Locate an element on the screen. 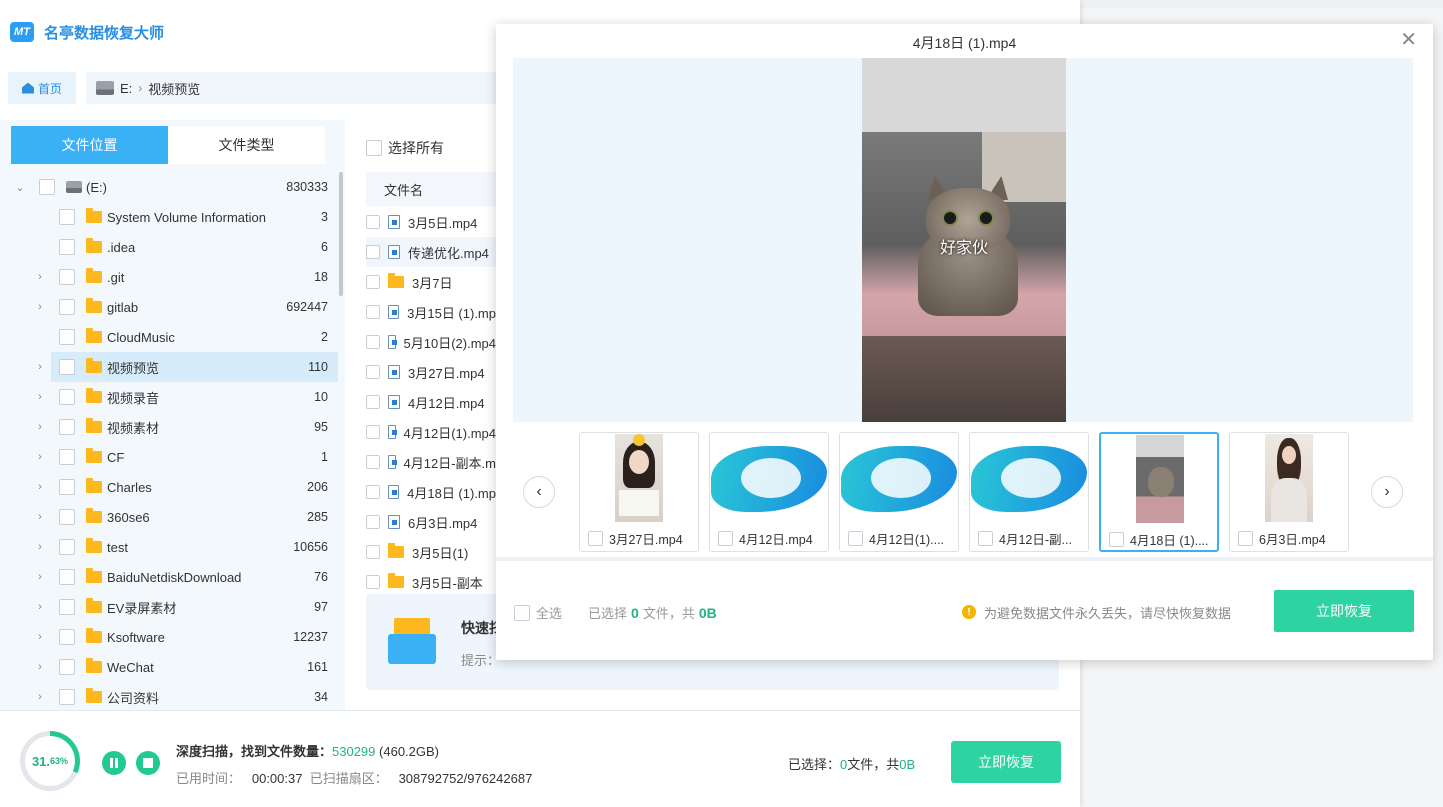 The image size is (1443, 807). tree-scrollbar is located at coordinates (341, 234).